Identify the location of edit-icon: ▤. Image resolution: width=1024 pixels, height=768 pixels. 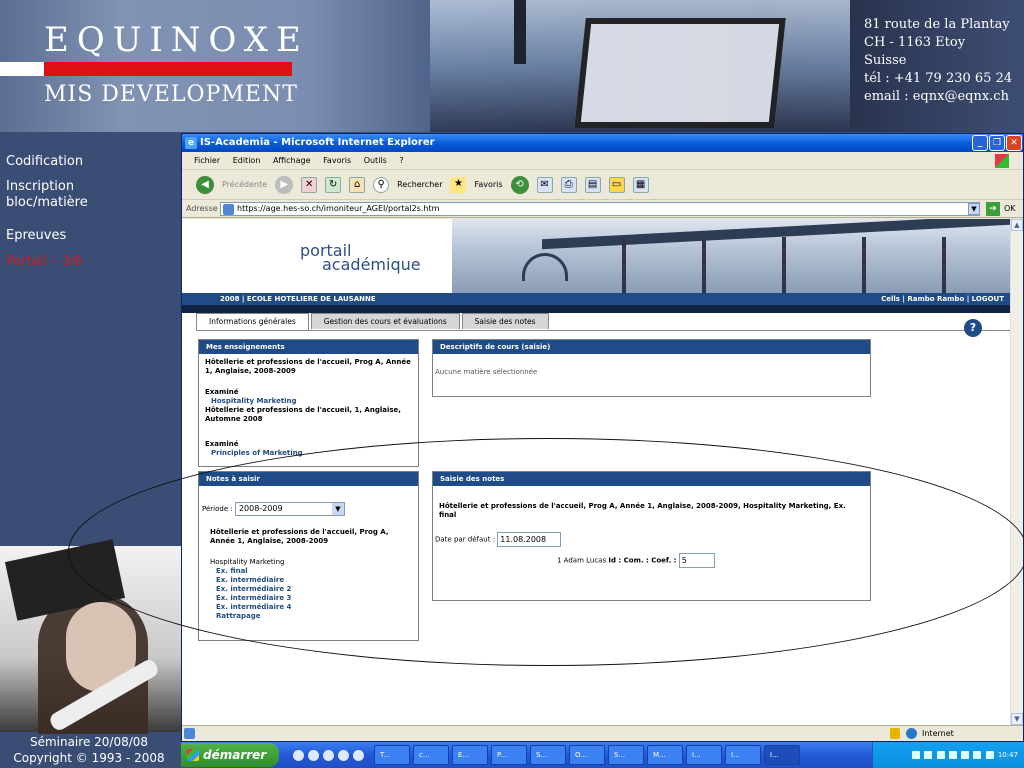
(592, 184).